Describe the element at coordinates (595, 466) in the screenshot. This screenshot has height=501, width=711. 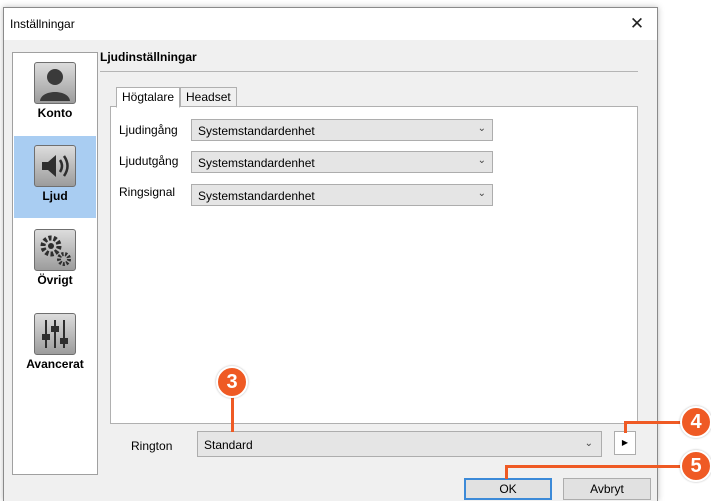
I see `callout-5-leader-horizontal` at that location.